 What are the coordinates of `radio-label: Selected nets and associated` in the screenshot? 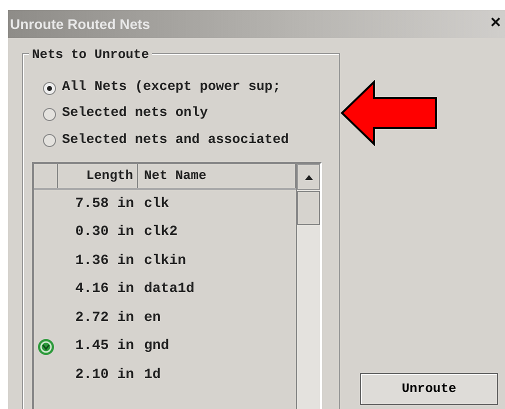 It's located at (175, 140).